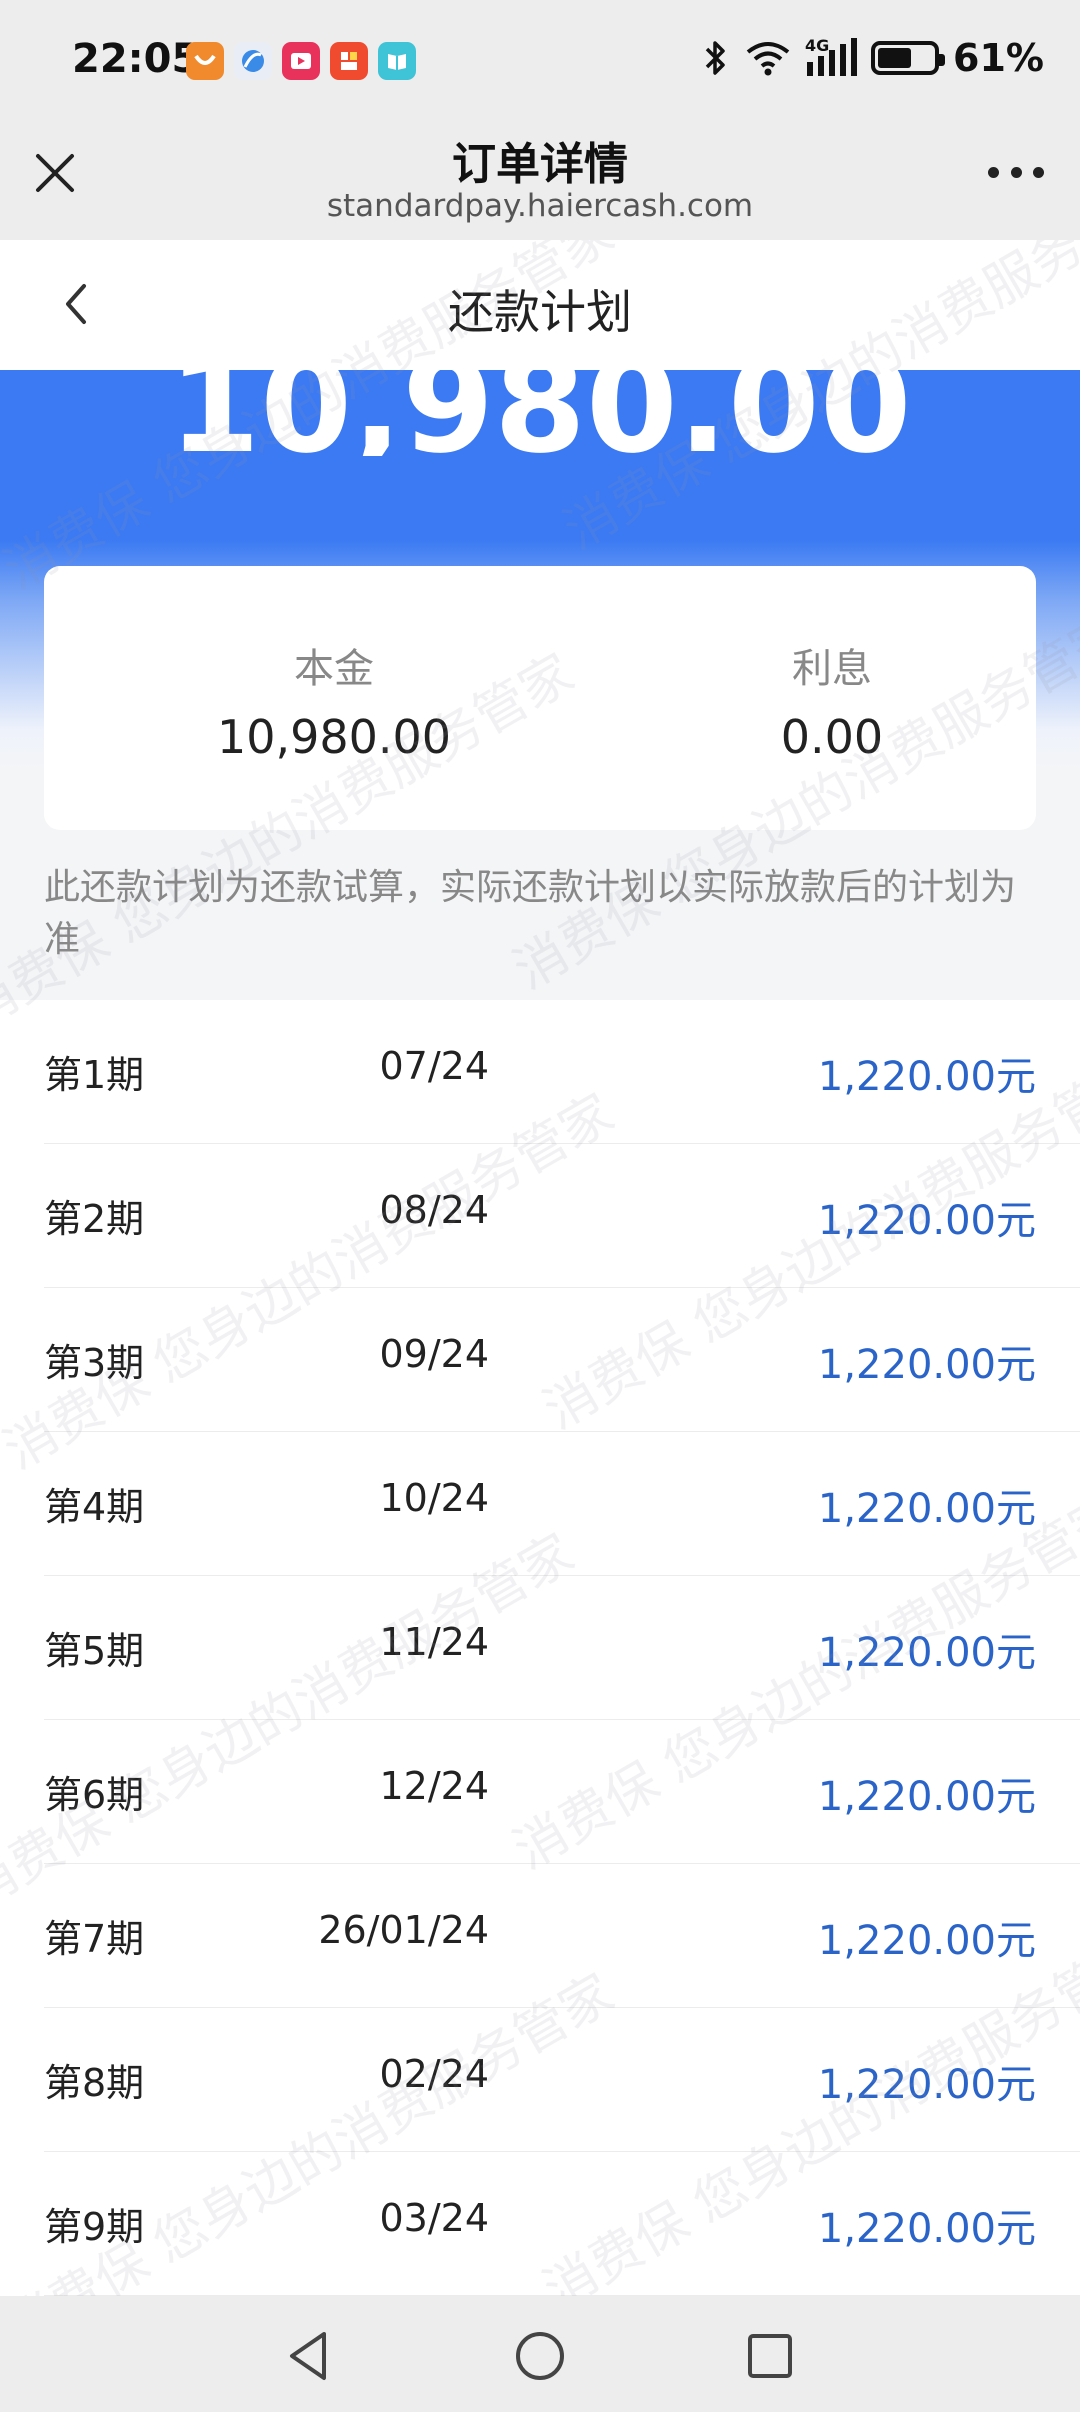 The width and height of the screenshot is (1080, 2412). I want to click on nav-back-button, so click(310, 2356).